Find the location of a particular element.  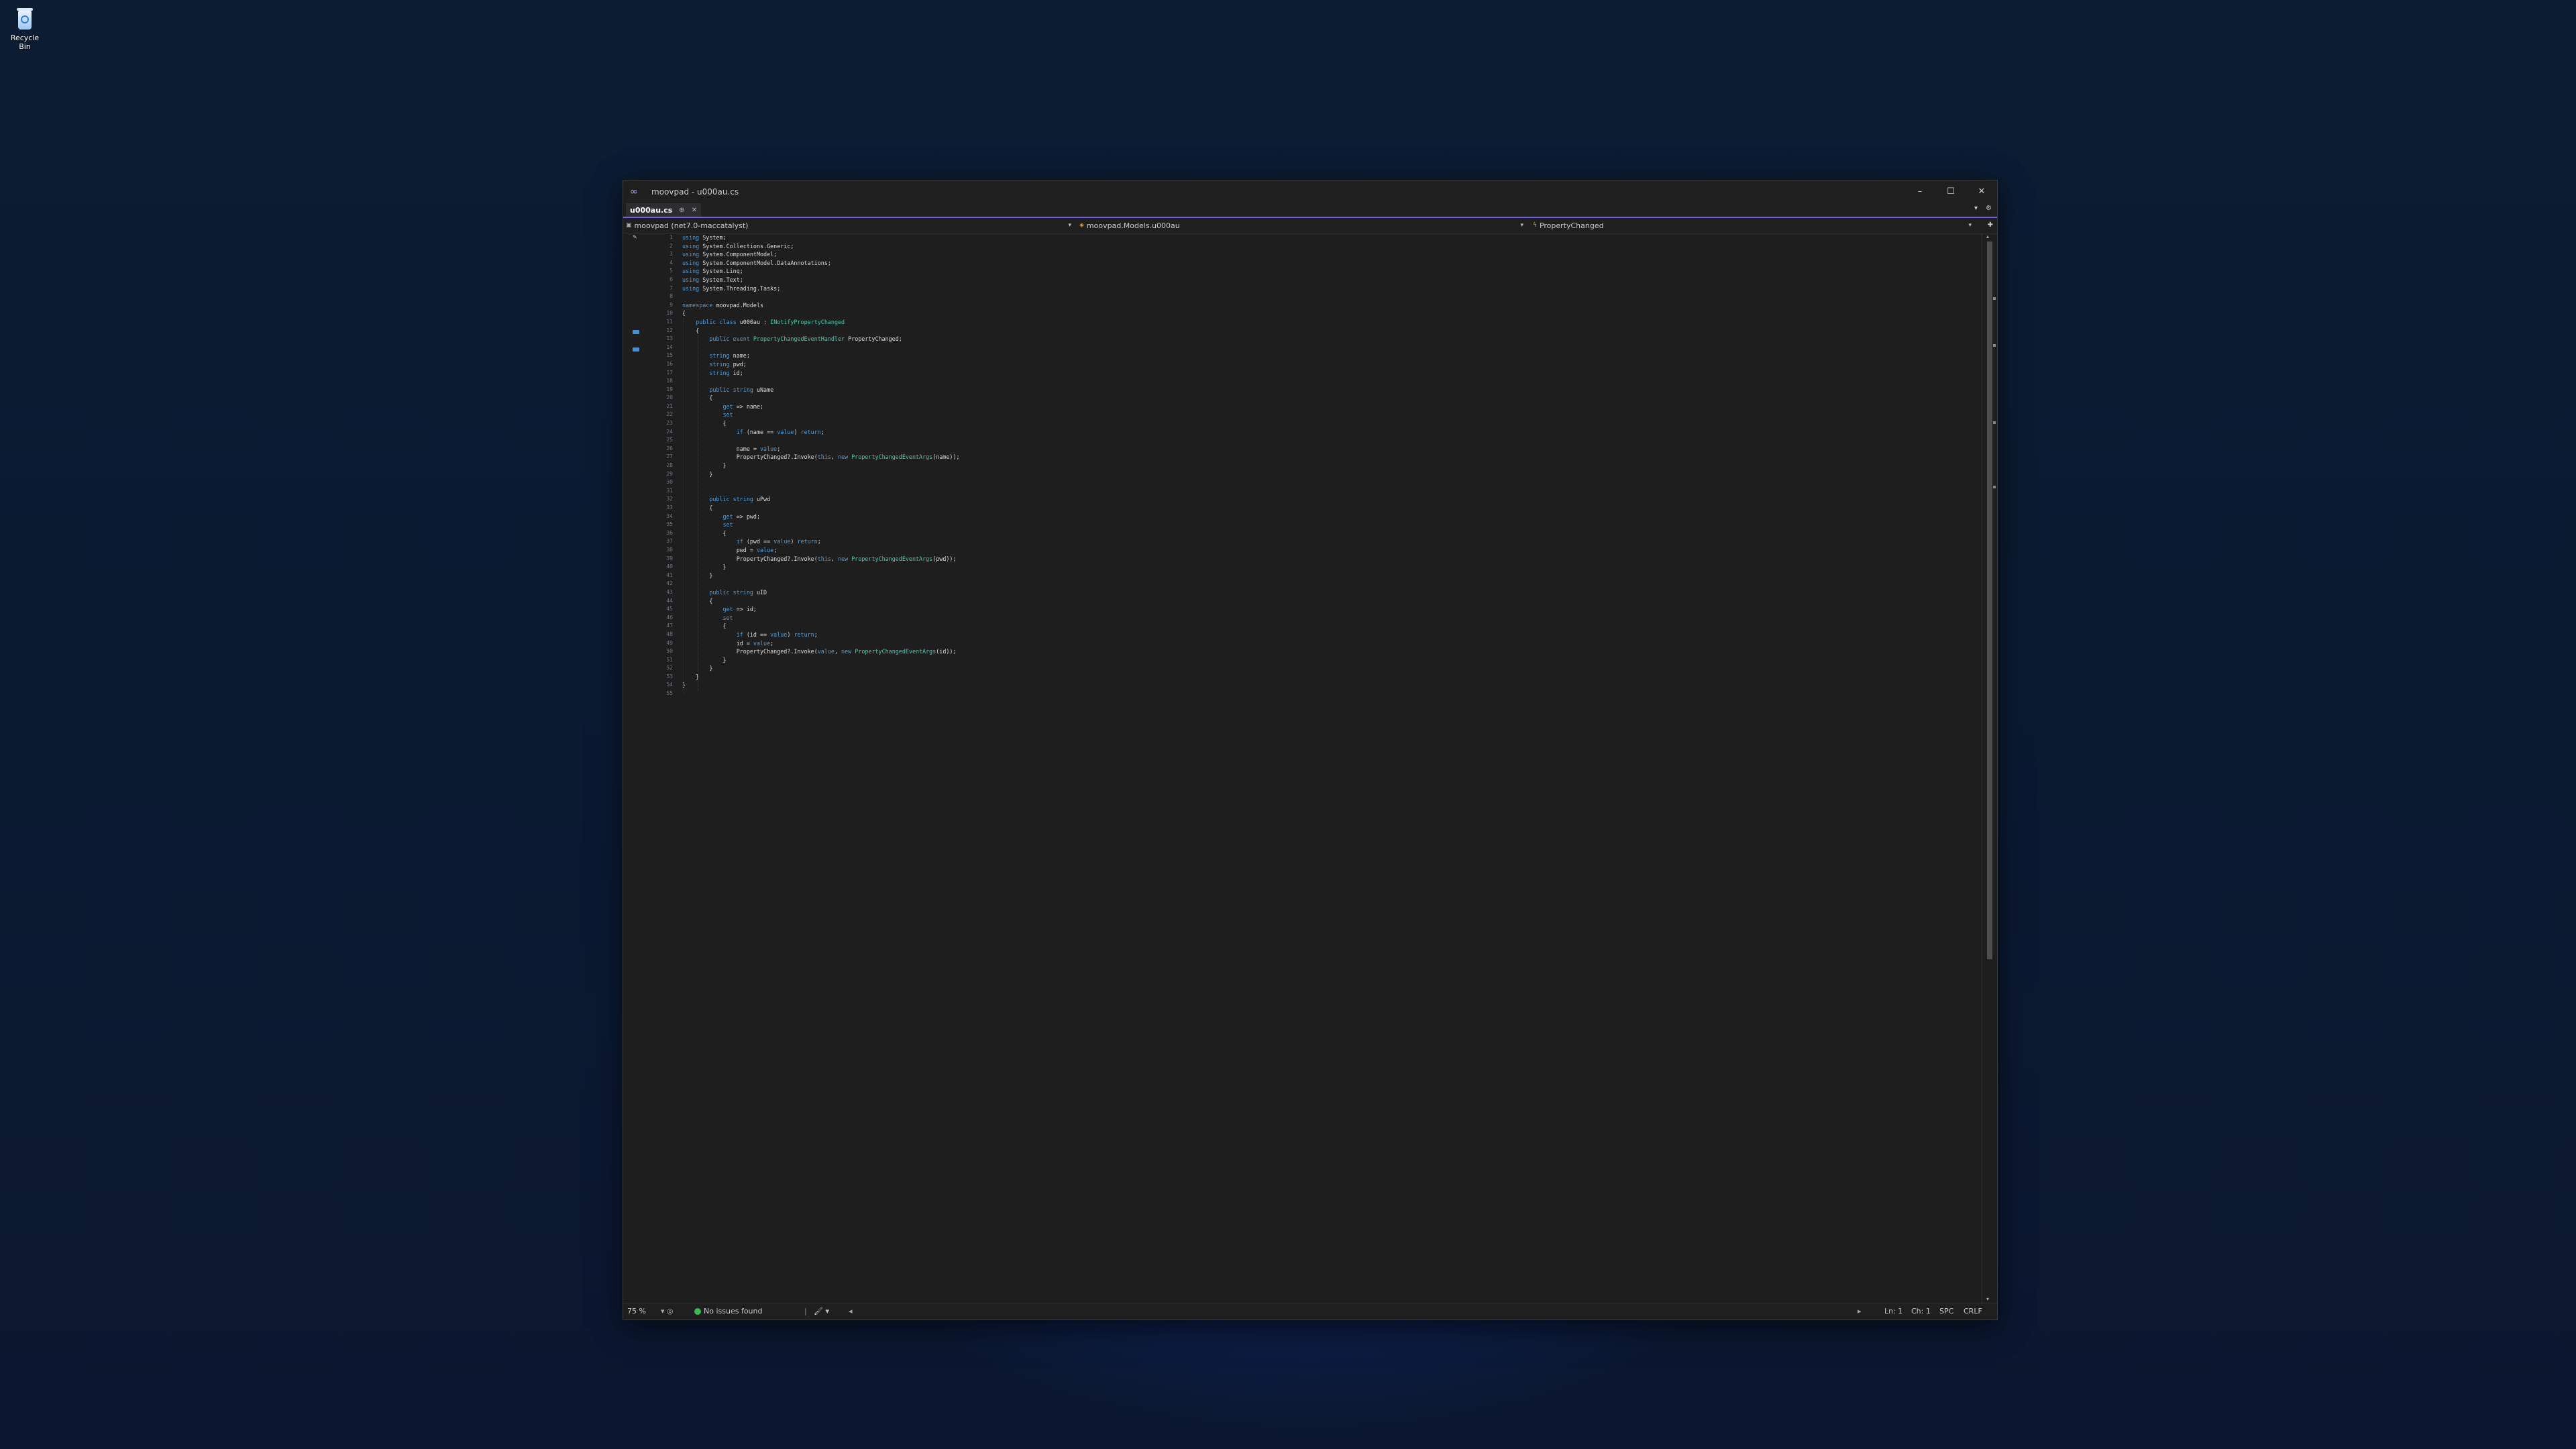

recycle-bin-desktop-icon: Recycle Bin is located at coordinates (24, 28).